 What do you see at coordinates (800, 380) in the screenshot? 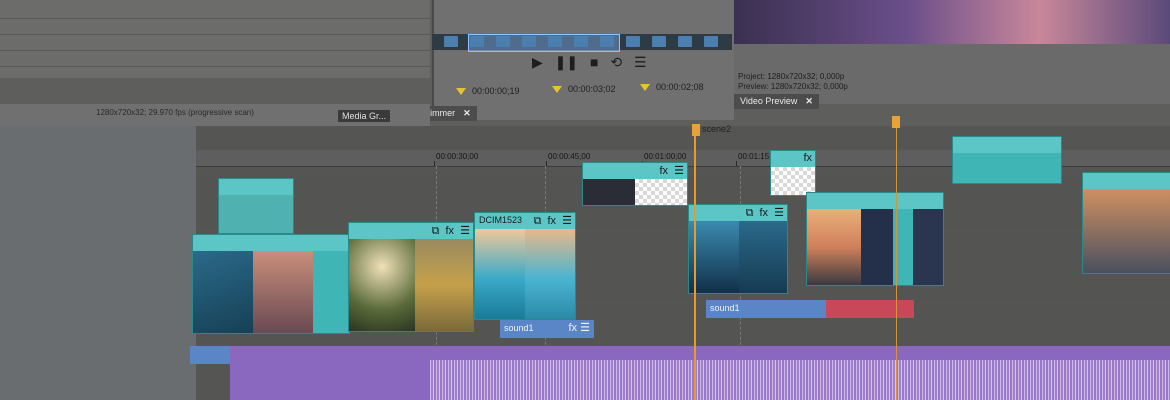
I see `audio-waveform` at bounding box center [800, 380].